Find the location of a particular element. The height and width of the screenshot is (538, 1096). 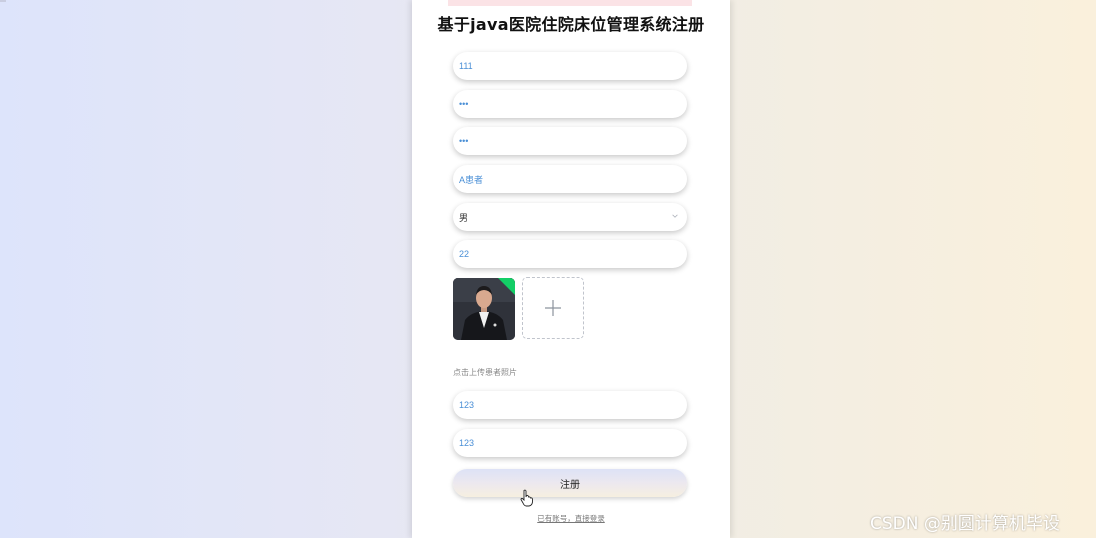

id-number-value: 123 is located at coordinates (467, 443).